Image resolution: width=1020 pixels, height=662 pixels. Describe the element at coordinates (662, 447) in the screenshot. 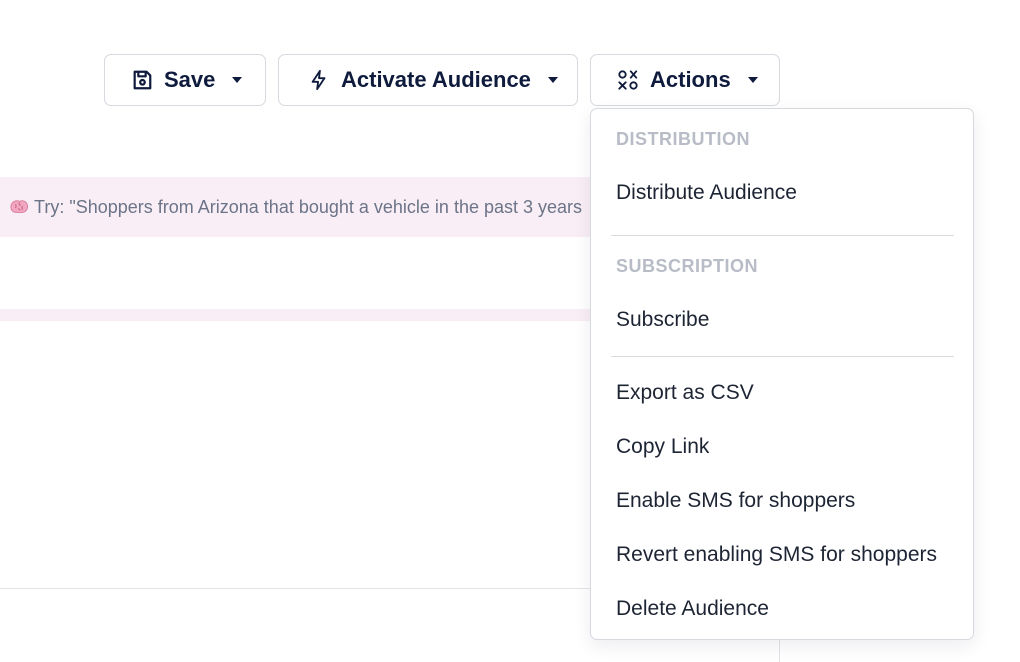

I see `copy-link-item: Copy Link` at that location.